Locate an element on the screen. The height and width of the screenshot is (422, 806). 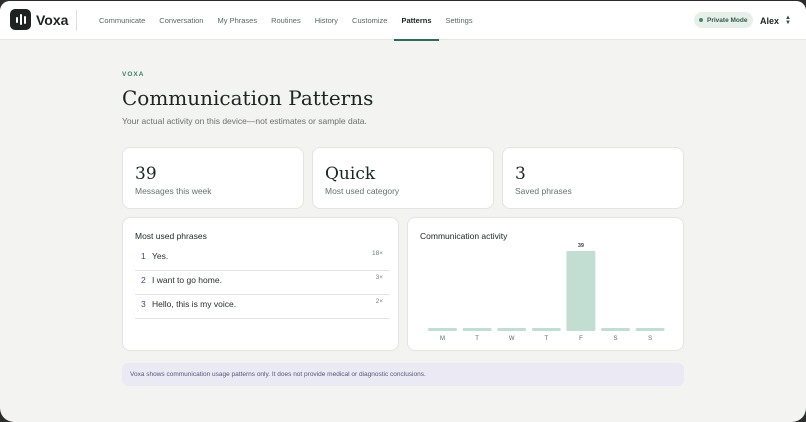
private-mode-badge: Private Mode is located at coordinates (724, 20).